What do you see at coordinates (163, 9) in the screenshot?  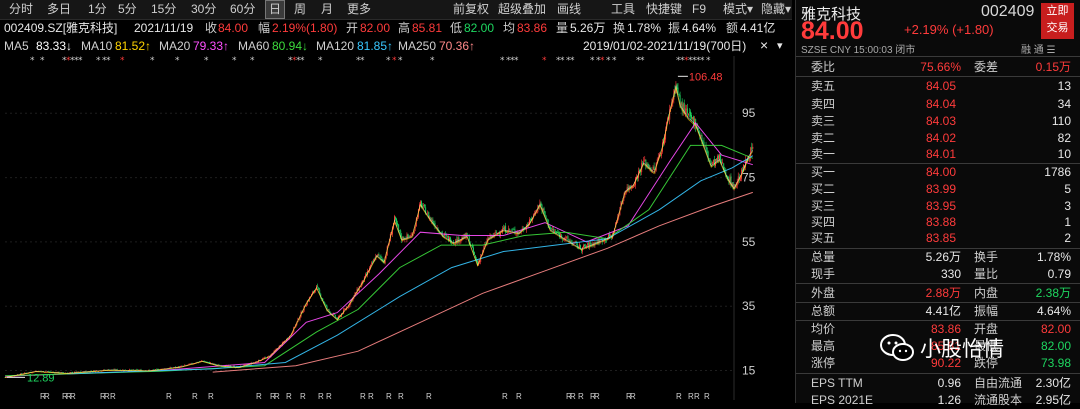 I see `period-tab-15m: 15分` at bounding box center [163, 9].